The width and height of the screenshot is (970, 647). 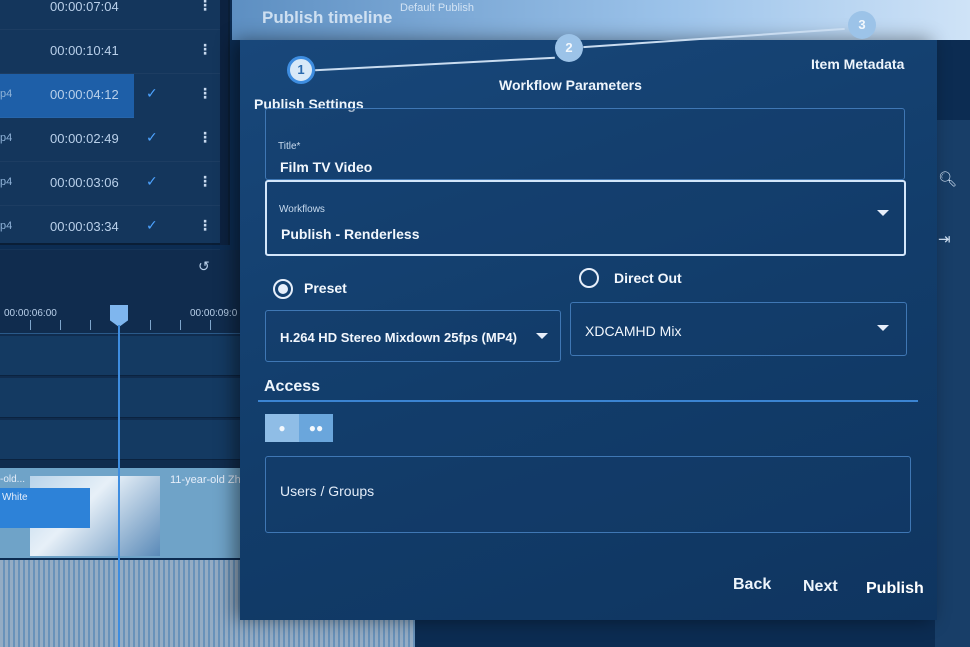 I want to click on users-group-icon: ●●, so click(x=316, y=428).